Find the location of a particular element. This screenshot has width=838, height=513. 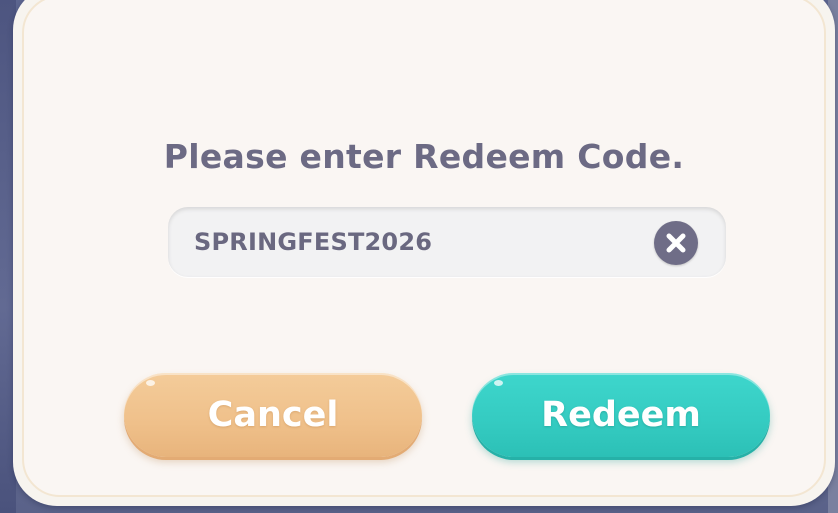

cancel-button-label: Cancel is located at coordinates (273, 415).